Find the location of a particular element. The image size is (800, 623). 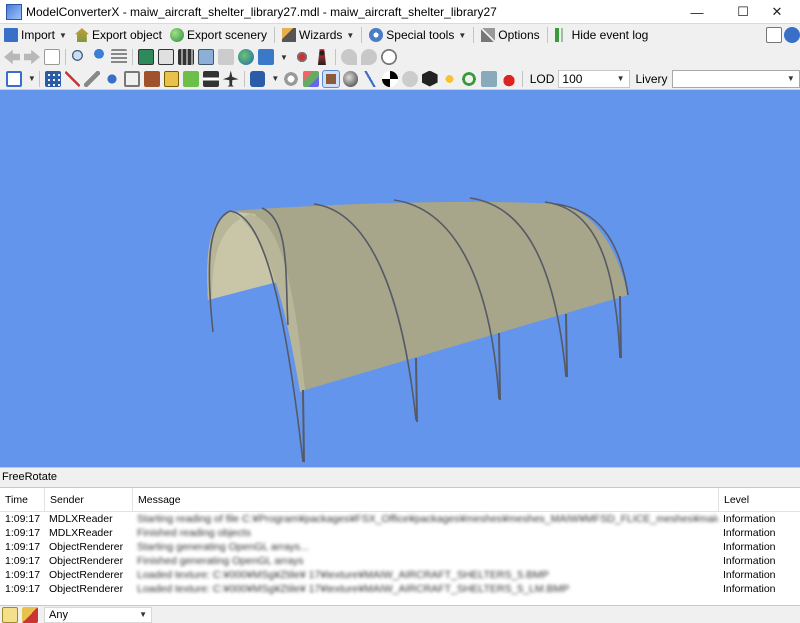

cube-icon is located at coordinates (311, 78).